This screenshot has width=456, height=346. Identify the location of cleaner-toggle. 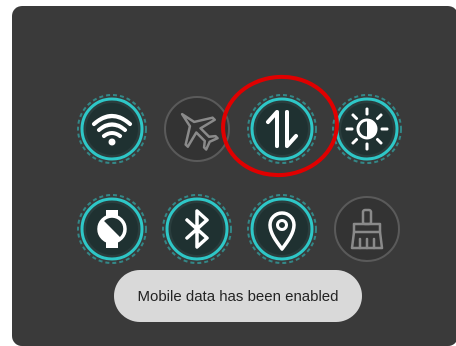
(367, 229).